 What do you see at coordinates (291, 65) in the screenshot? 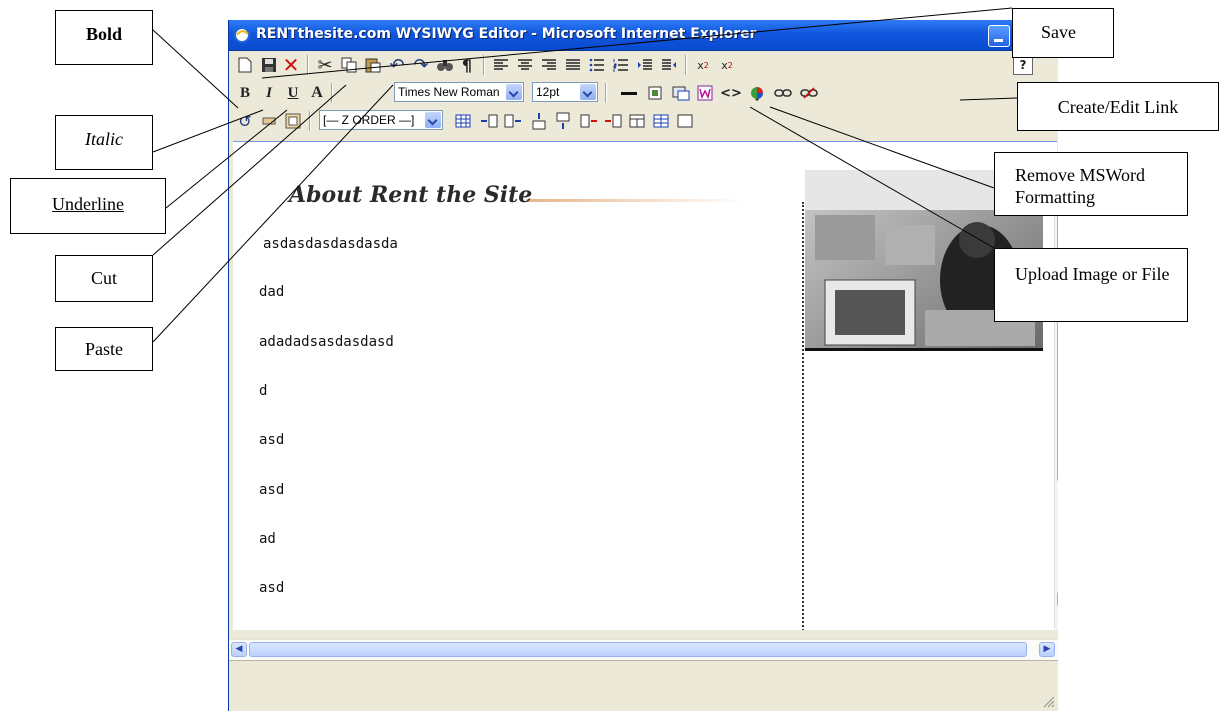
I see `delete-icon: ✕` at bounding box center [291, 65].